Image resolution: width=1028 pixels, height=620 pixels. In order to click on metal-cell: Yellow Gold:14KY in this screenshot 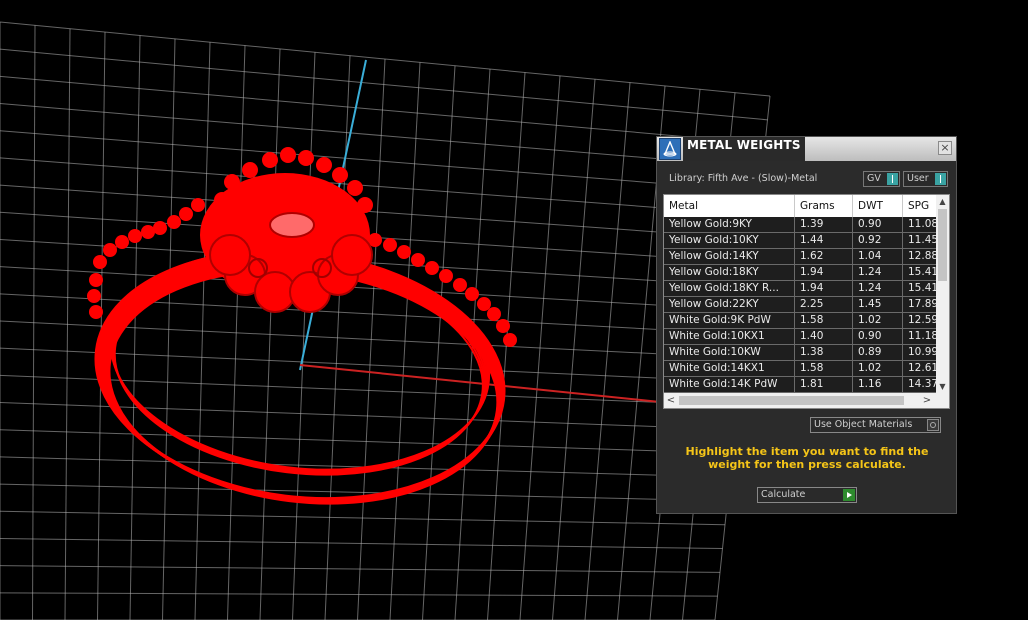, I will do `click(729, 256)`.